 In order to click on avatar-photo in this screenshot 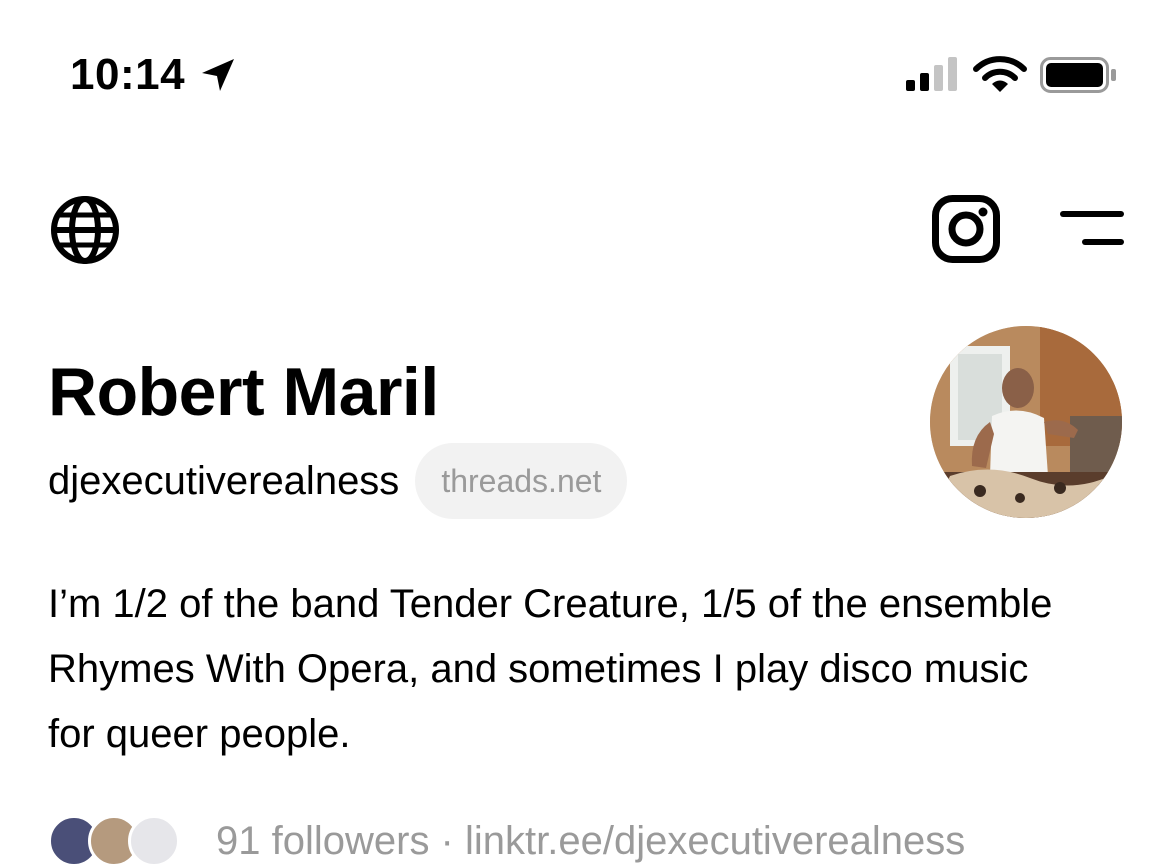, I will do `click(1026, 422)`.